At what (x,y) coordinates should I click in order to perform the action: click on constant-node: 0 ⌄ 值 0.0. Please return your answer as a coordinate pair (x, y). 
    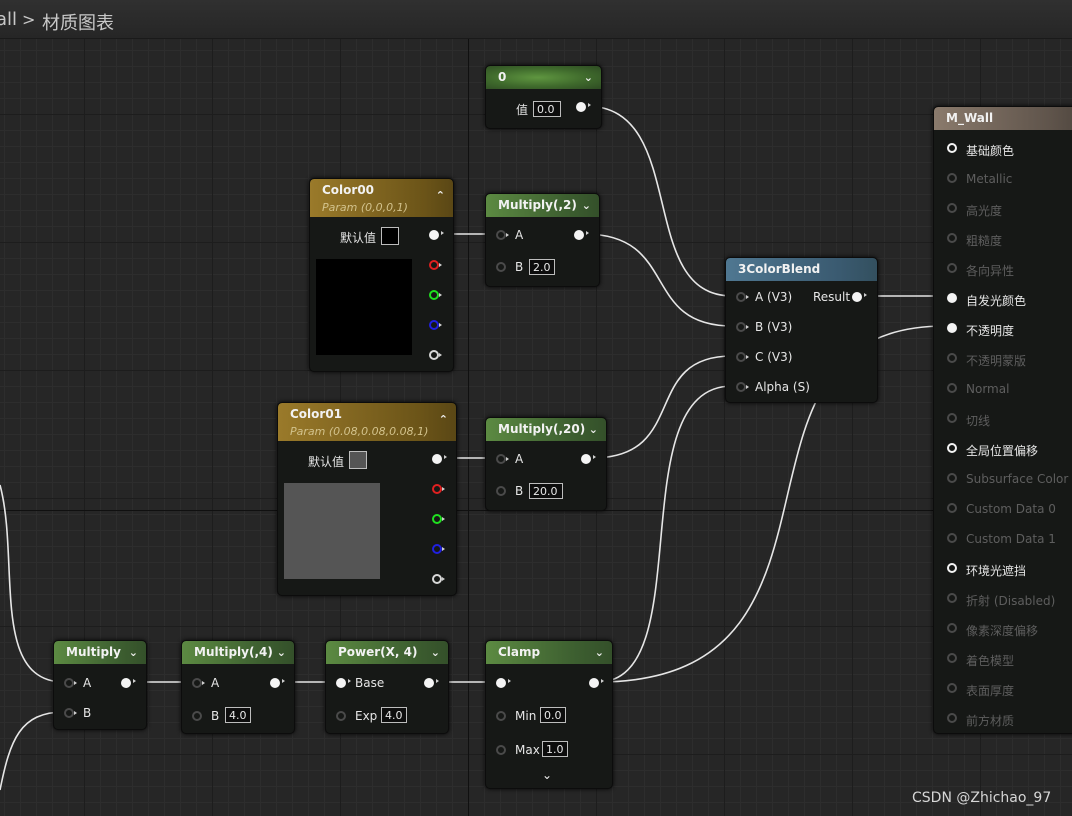
    Looking at the image, I should click on (543, 97).